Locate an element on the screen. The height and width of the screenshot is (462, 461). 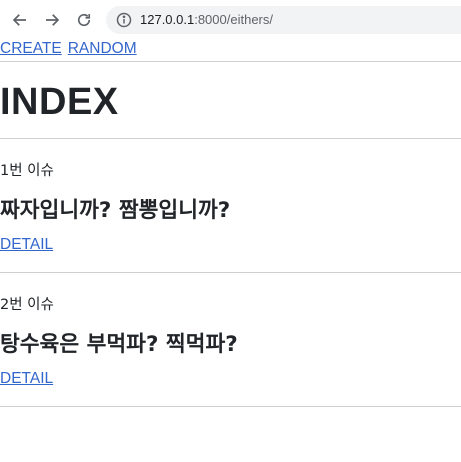
top-nav: CREATE RANDOM is located at coordinates (230, 50).